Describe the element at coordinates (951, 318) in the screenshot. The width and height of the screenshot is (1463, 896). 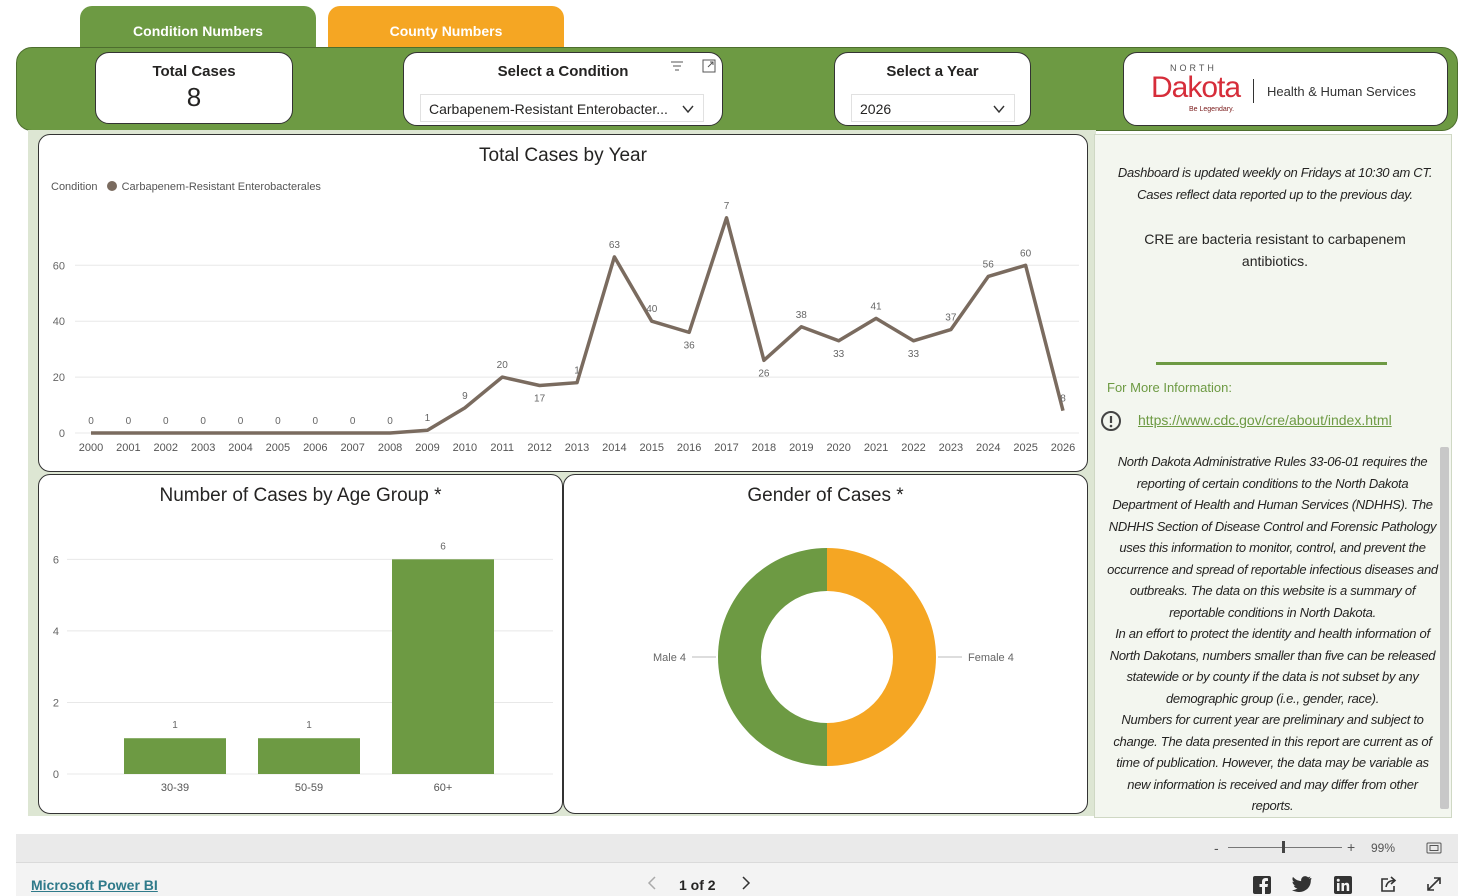
I see `data-label: 37` at that location.